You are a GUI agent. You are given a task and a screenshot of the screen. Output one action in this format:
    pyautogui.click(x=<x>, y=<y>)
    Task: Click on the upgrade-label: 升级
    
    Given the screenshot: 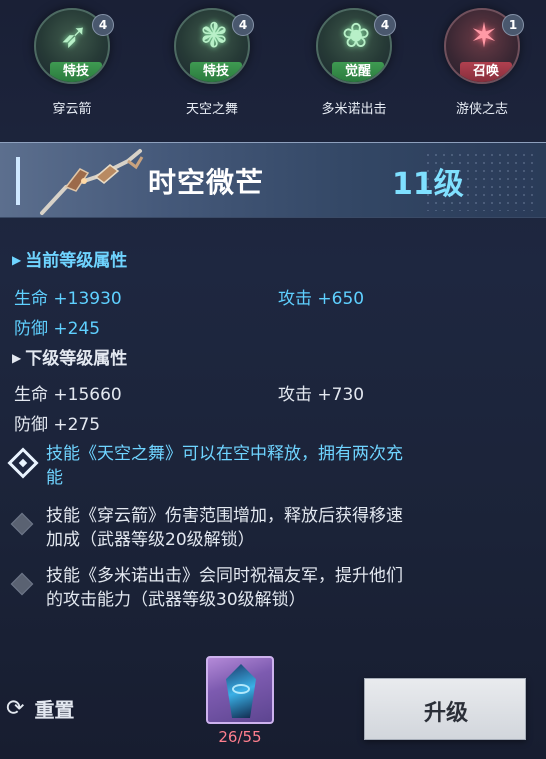 What is the action you would take?
    pyautogui.click(x=445, y=713)
    